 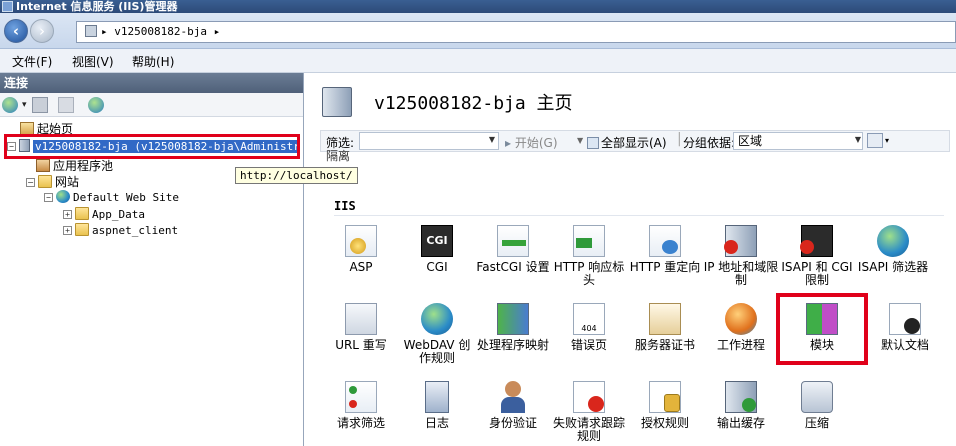 I want to click on feature-authorization-rules: 授权规则, so click(x=665, y=405).